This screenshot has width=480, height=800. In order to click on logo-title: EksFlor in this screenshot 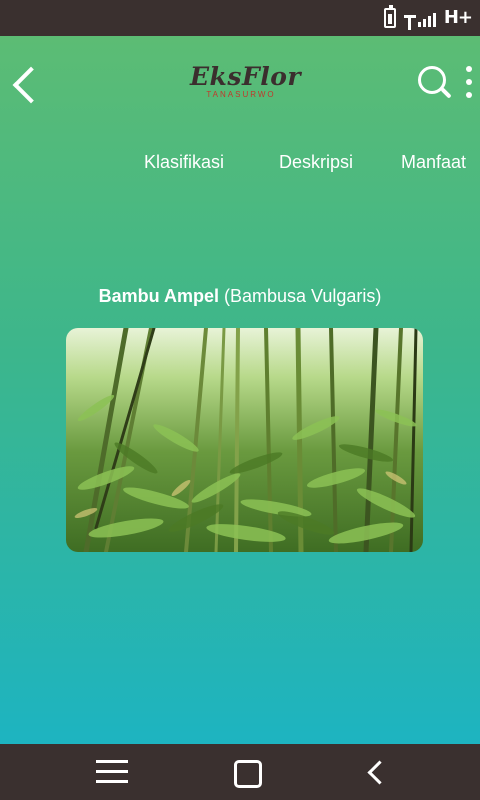, I will do `click(246, 76)`.